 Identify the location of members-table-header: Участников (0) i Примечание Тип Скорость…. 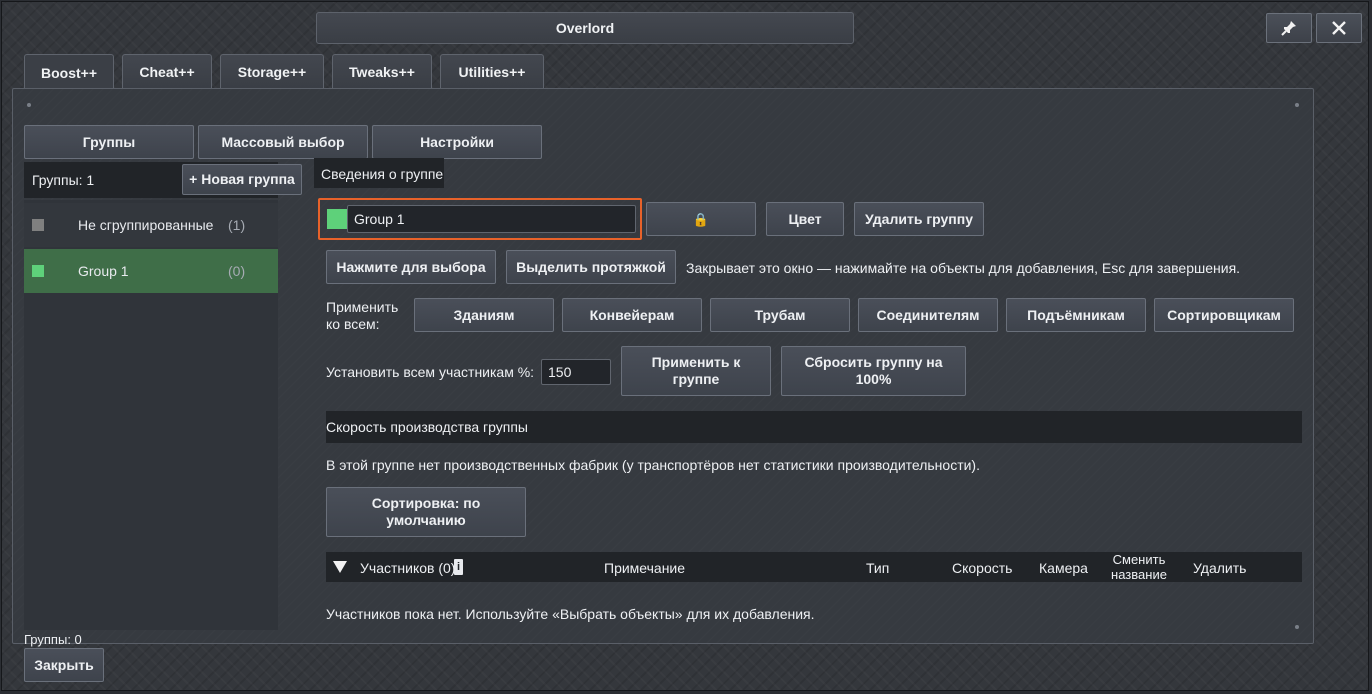
(814, 567).